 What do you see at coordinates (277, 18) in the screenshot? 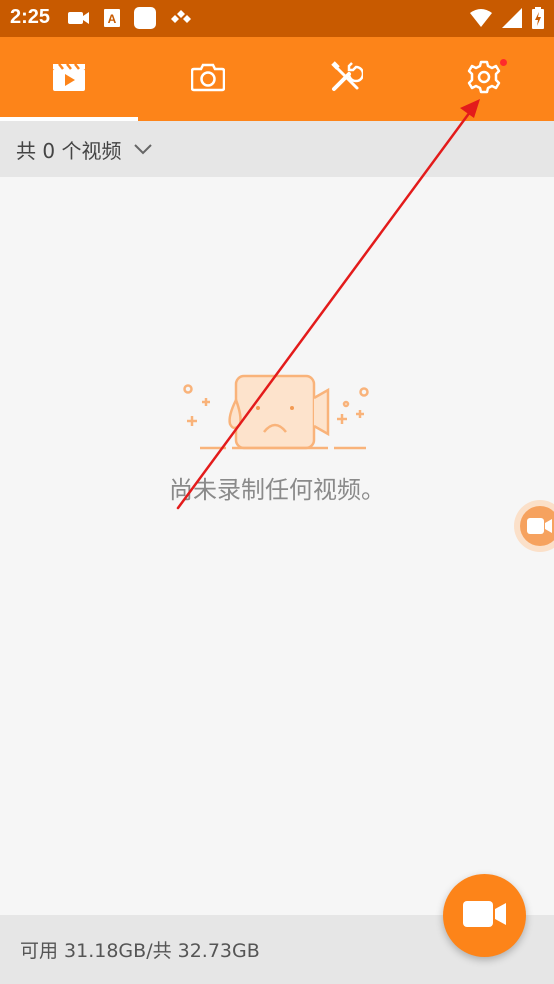
I see `status-bar: 2:25 A` at bounding box center [277, 18].